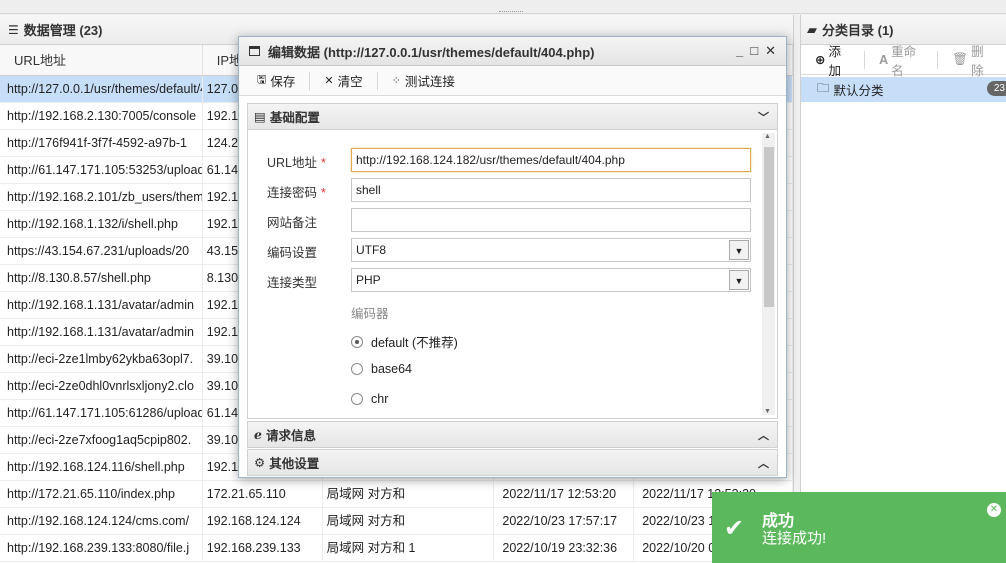 The height and width of the screenshot is (563, 1006). I want to click on minimize-icon: _, so click(739, 51).